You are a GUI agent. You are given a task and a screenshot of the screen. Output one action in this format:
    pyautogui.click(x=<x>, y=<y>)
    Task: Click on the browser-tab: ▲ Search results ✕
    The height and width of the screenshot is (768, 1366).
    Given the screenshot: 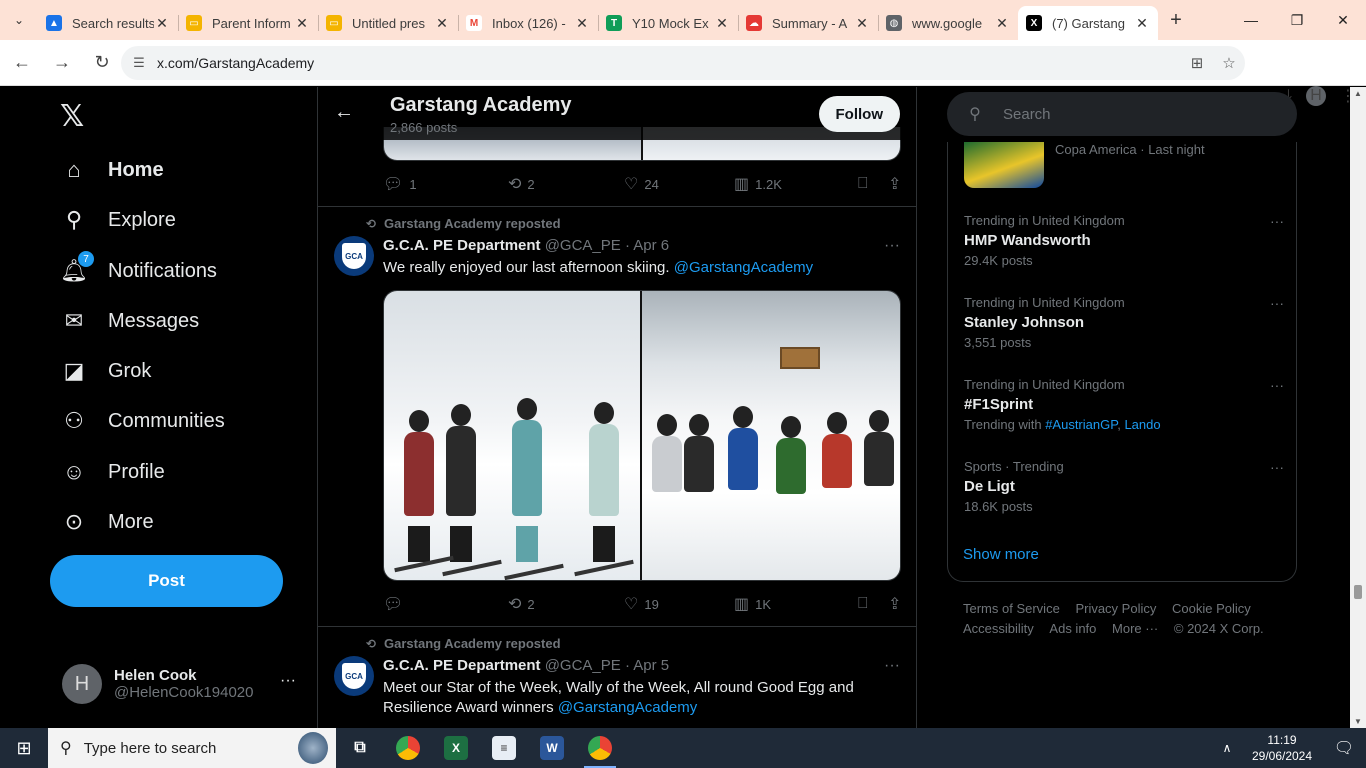 What is the action you would take?
    pyautogui.click(x=108, y=23)
    